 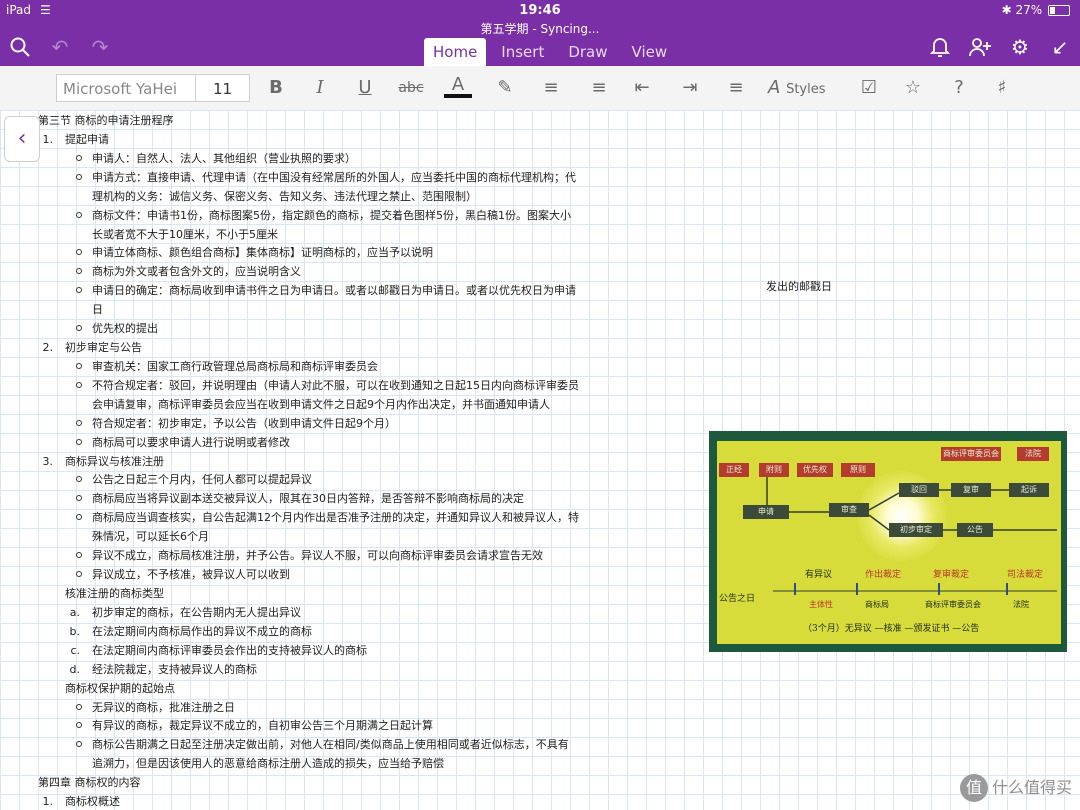 What do you see at coordinates (155, 707) in the screenshot?
I see `note-line: 无异议的商标，批准注册之日` at bounding box center [155, 707].